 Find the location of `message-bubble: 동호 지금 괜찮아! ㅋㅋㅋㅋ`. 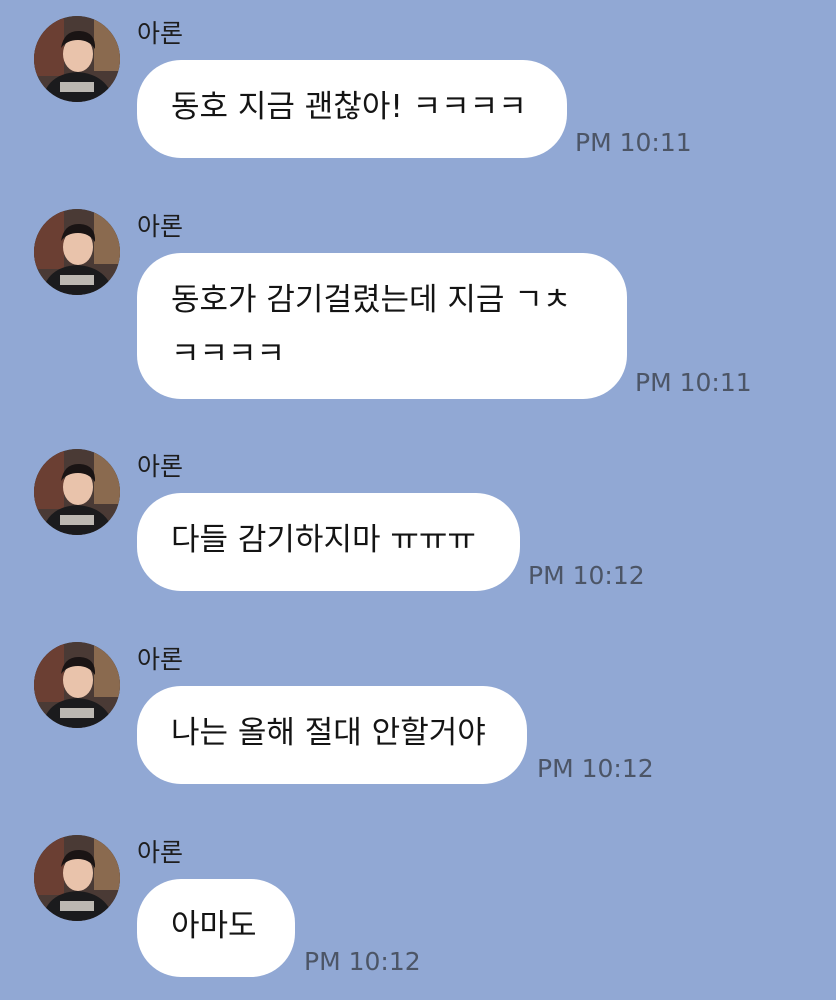

message-bubble: 동호 지금 괜찮아! ㅋㅋㅋㅋ is located at coordinates (352, 109).